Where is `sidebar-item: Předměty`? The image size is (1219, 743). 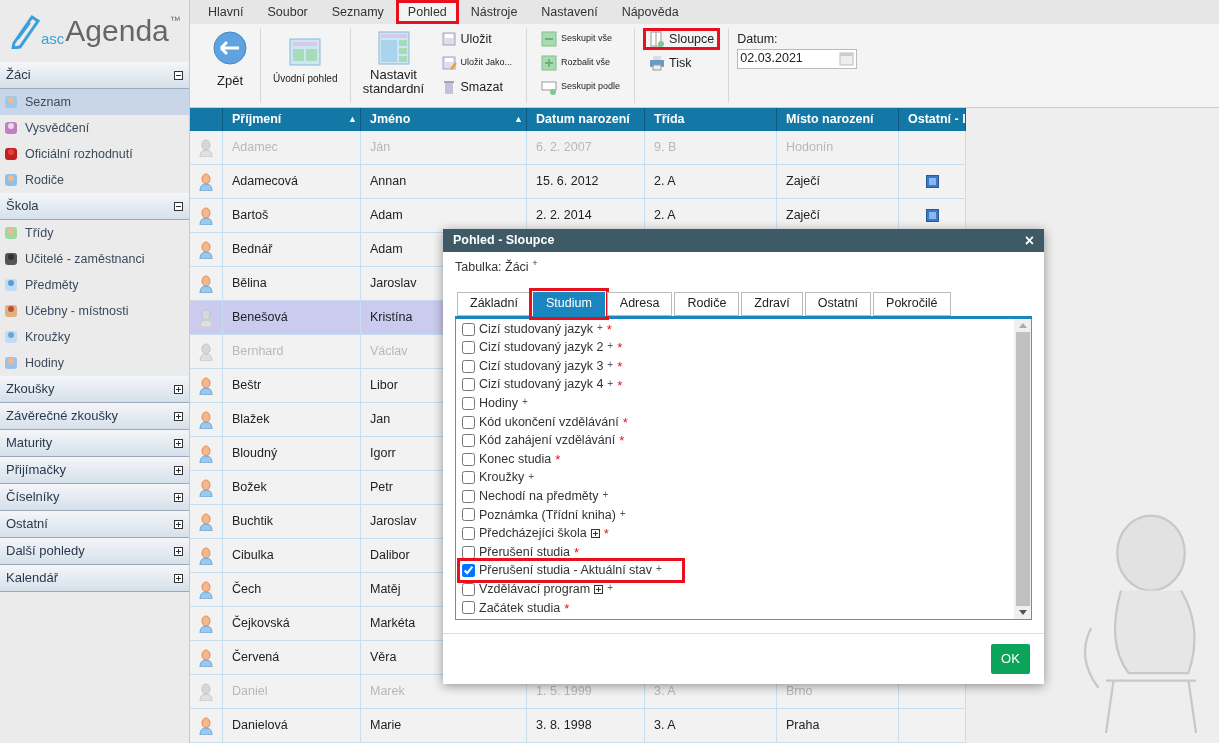 sidebar-item: Předměty is located at coordinates (94, 285).